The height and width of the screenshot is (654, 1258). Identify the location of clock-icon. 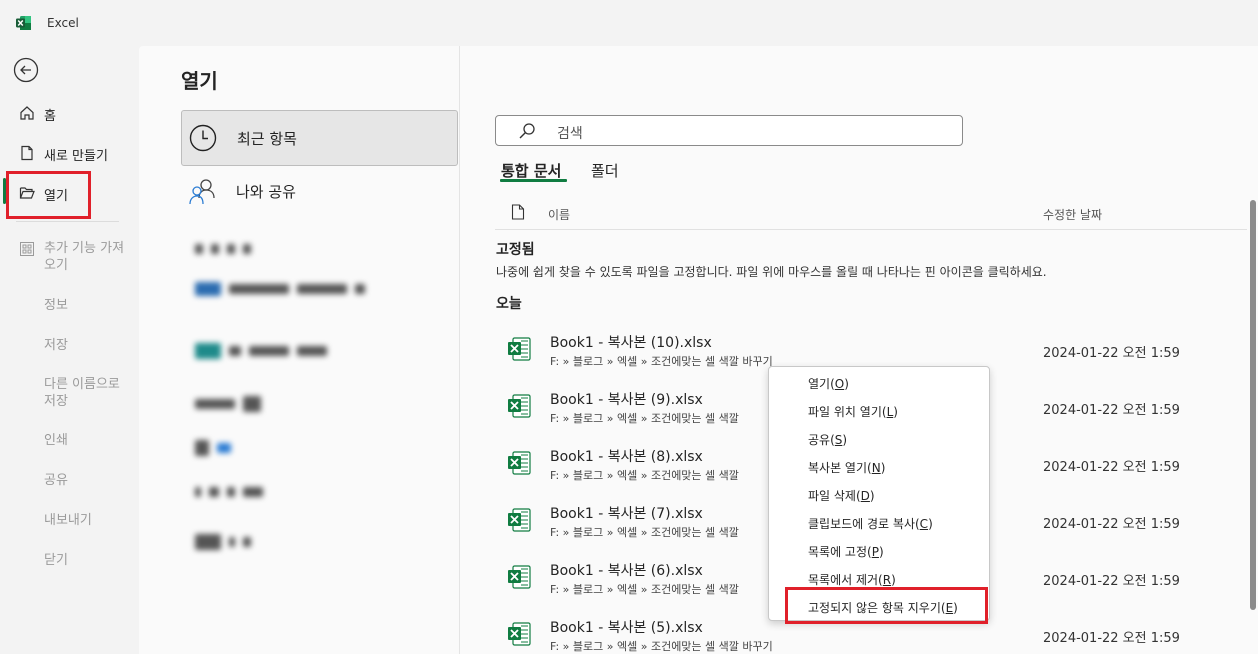
(203, 138).